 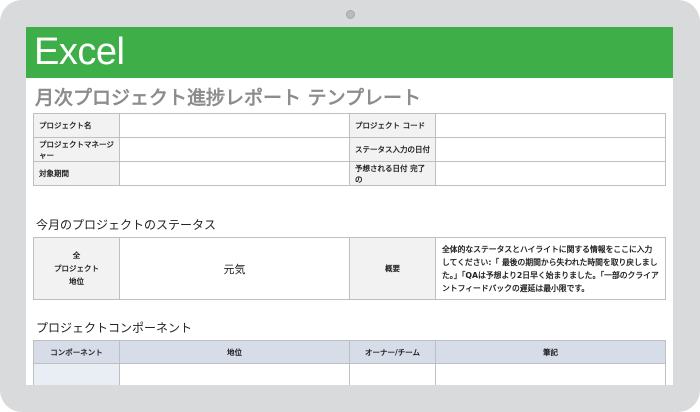 What do you see at coordinates (550, 125) in the screenshot?
I see `project-code-cell` at bounding box center [550, 125].